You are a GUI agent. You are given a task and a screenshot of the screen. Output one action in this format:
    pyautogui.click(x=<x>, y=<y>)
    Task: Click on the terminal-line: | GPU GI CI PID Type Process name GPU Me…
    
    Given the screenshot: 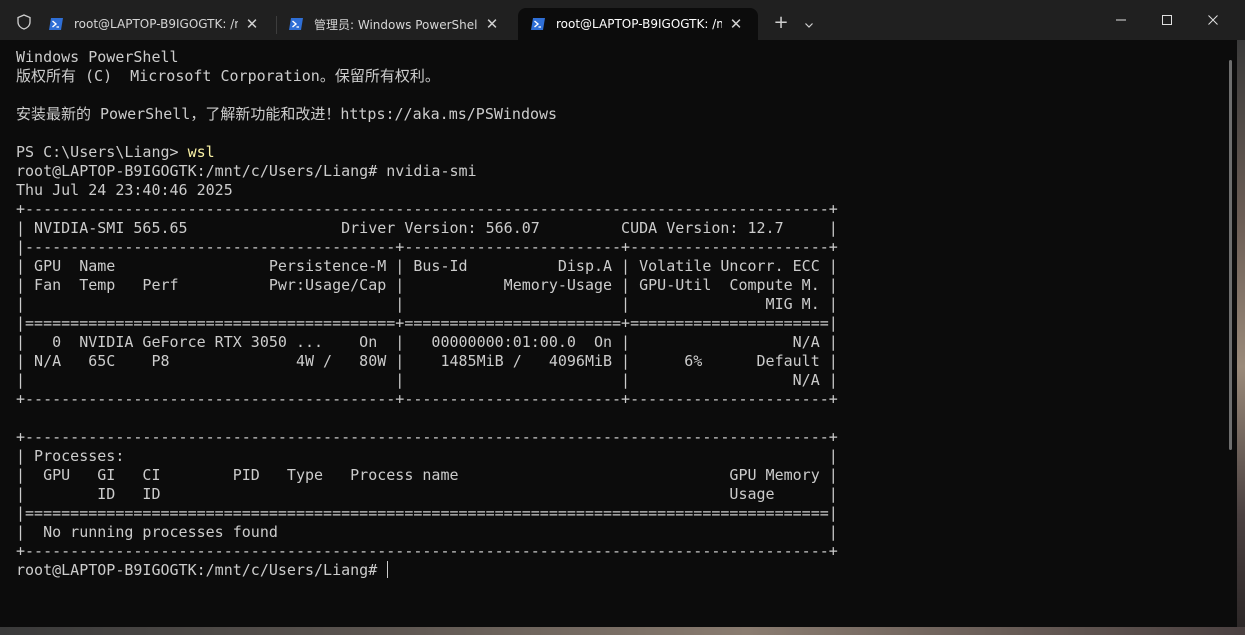 What is the action you would take?
    pyautogui.click(x=616, y=475)
    